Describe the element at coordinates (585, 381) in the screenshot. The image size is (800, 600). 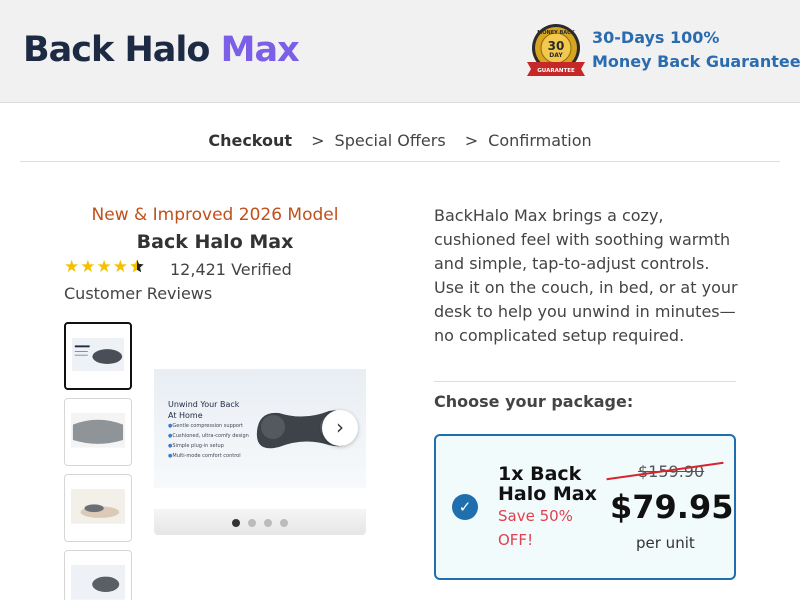
I see `section-divider` at that location.